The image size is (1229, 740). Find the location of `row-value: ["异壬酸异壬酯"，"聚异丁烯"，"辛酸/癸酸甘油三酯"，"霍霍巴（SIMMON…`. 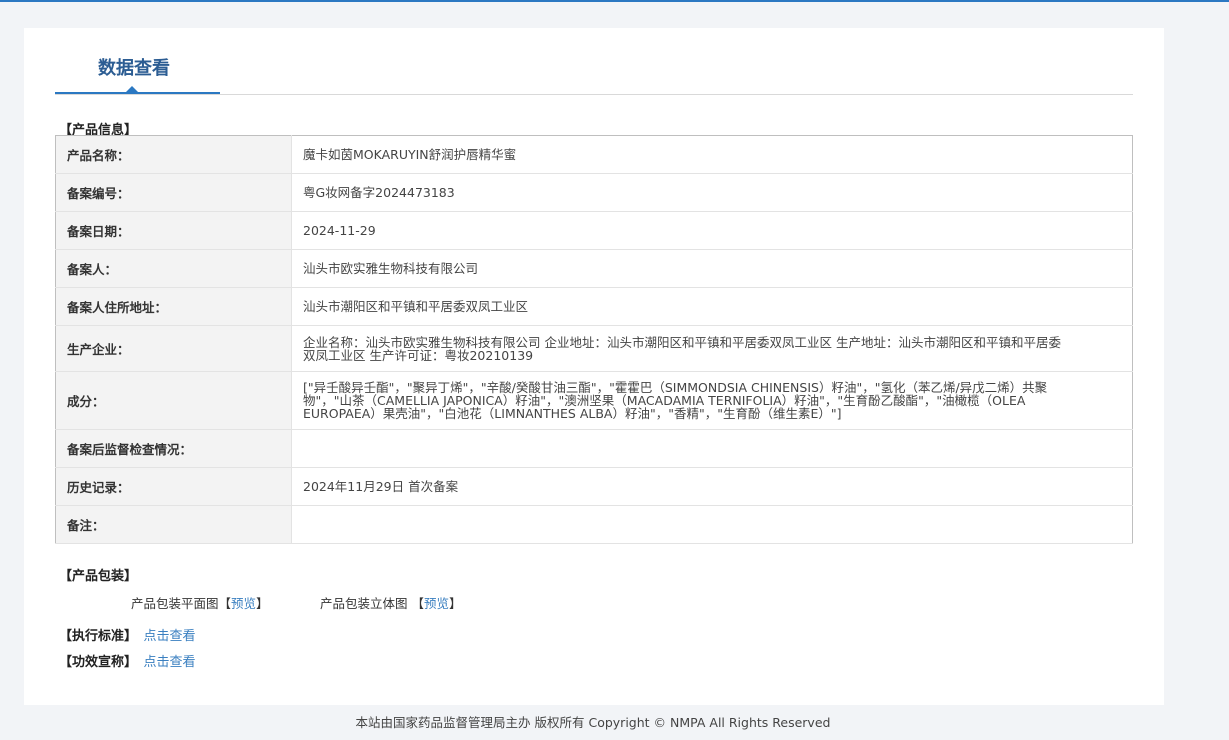

row-value: ["异壬酸异壬酯"，"聚异丁烯"，"辛酸/癸酸甘油三酯"，"霍霍巴（SIMMON… is located at coordinates (712, 400).